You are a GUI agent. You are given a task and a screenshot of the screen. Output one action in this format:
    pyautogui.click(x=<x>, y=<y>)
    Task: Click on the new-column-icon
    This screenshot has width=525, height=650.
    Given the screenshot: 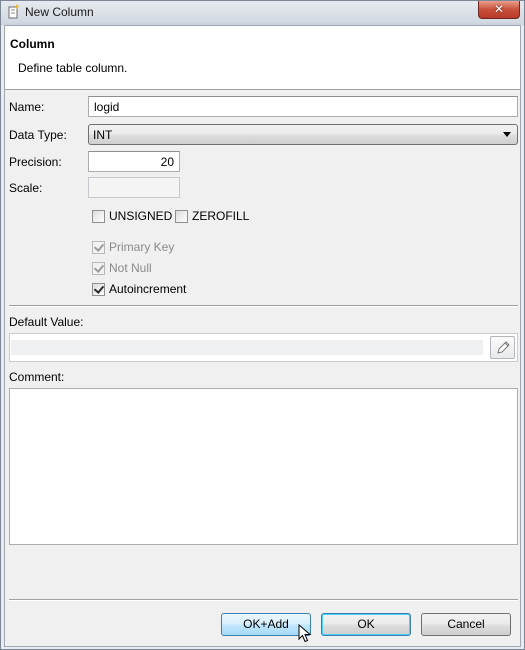 What is the action you would take?
    pyautogui.click(x=14, y=11)
    